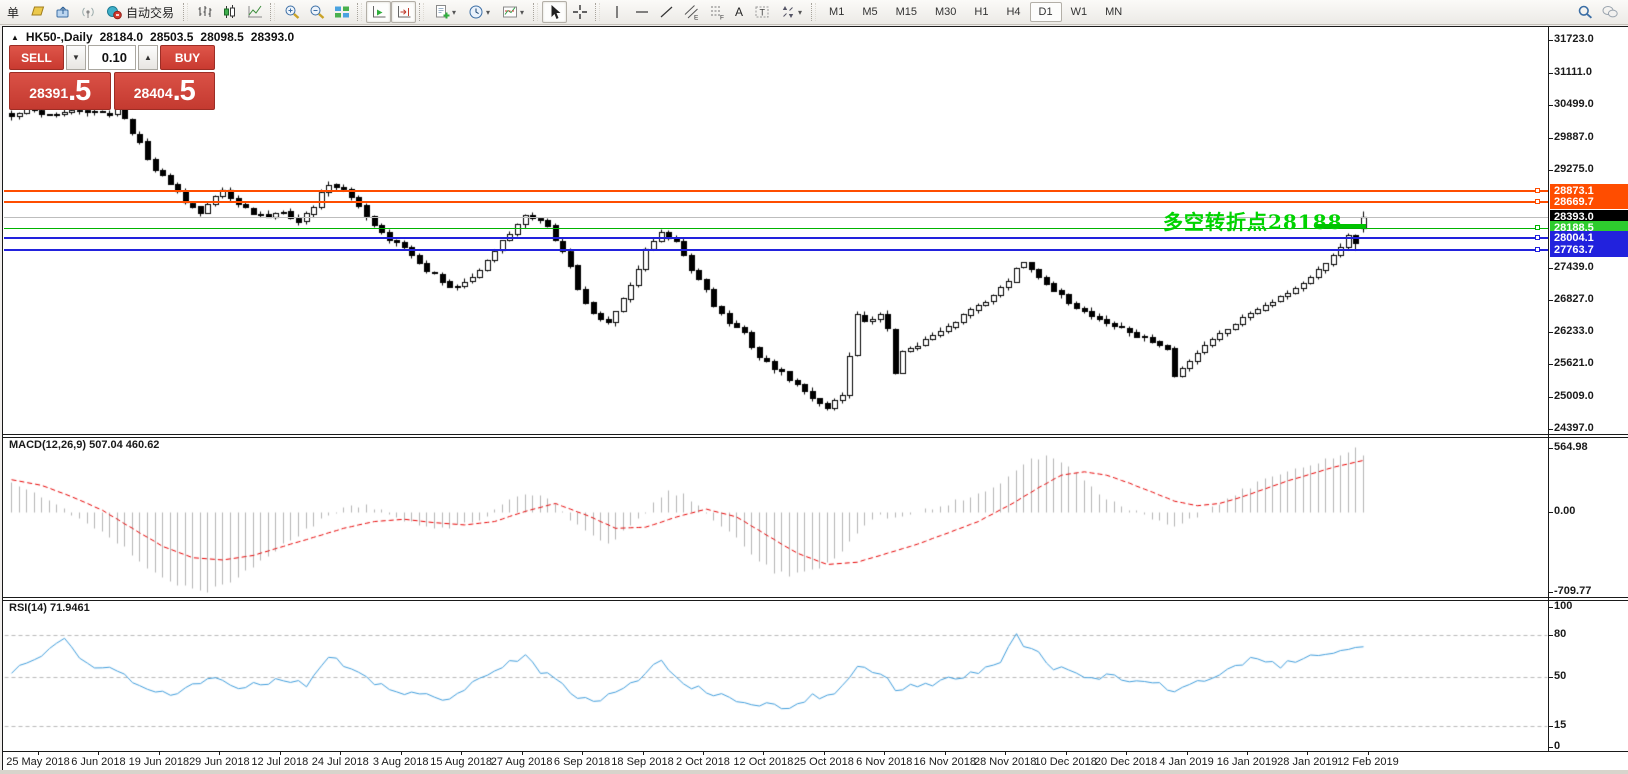 This screenshot has width=1628, height=774. I want to click on chart-shift, so click(404, 12).